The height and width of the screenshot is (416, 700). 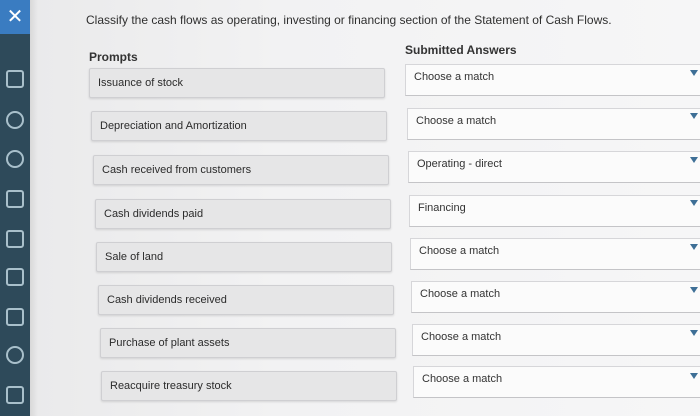 What do you see at coordinates (171, 386) in the screenshot?
I see `prompt-label: Reacquire treasury stock` at bounding box center [171, 386].